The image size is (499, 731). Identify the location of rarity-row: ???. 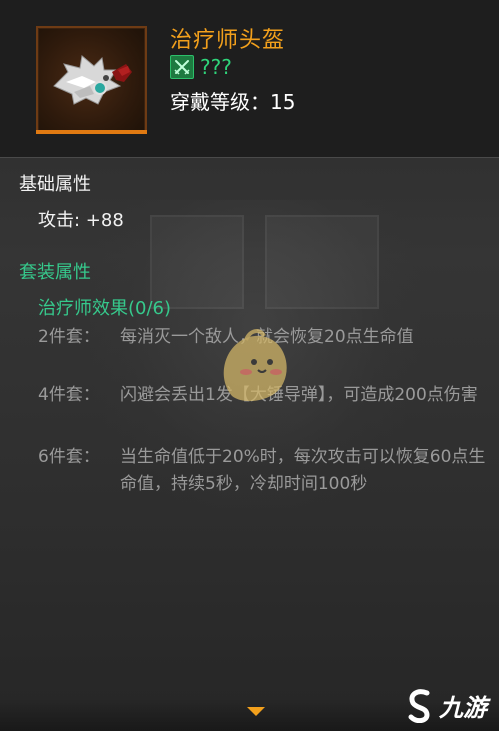
(201, 67).